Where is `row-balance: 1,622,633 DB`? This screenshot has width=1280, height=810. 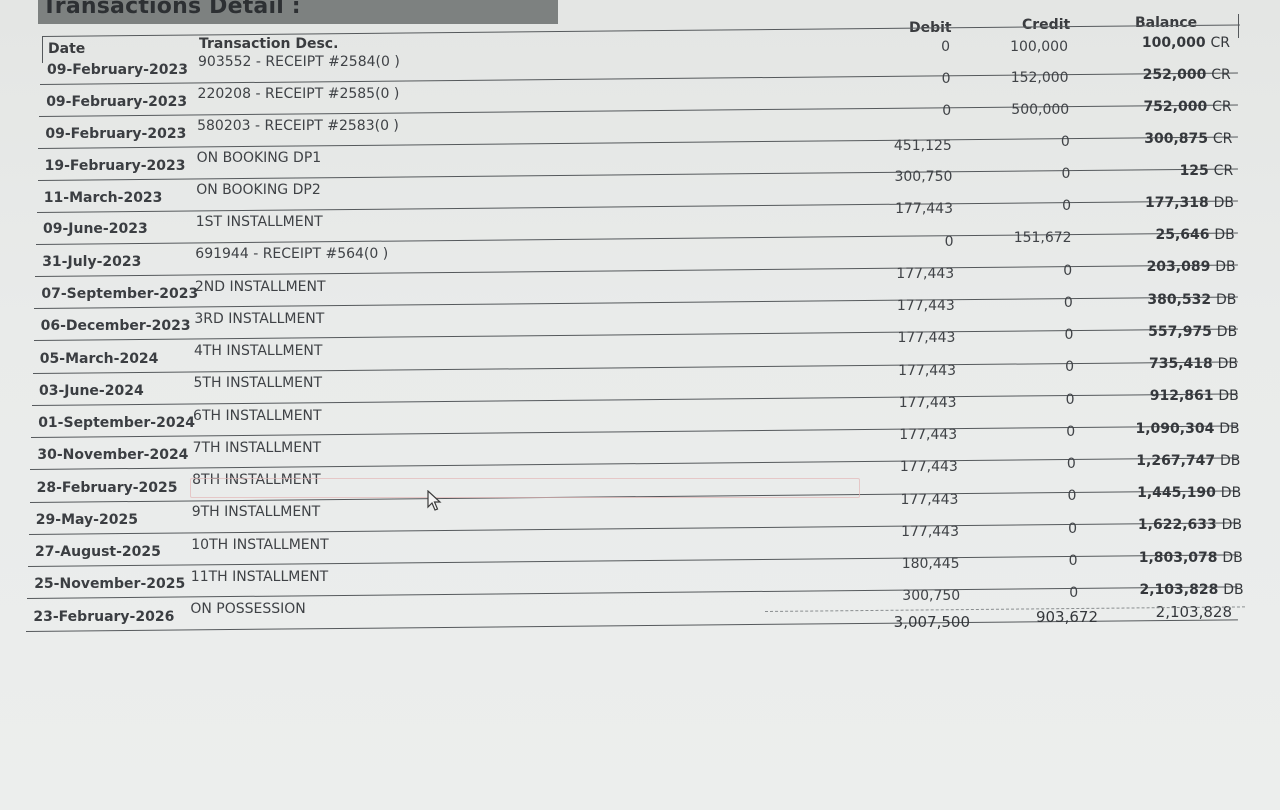 row-balance: 1,622,633 DB is located at coordinates (1172, 525).